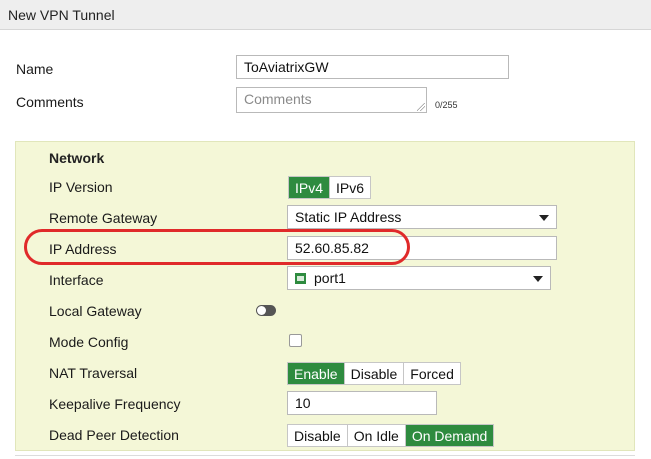 The height and width of the screenshot is (459, 651). I want to click on remote-gateway-value: Static IP Address, so click(348, 217).